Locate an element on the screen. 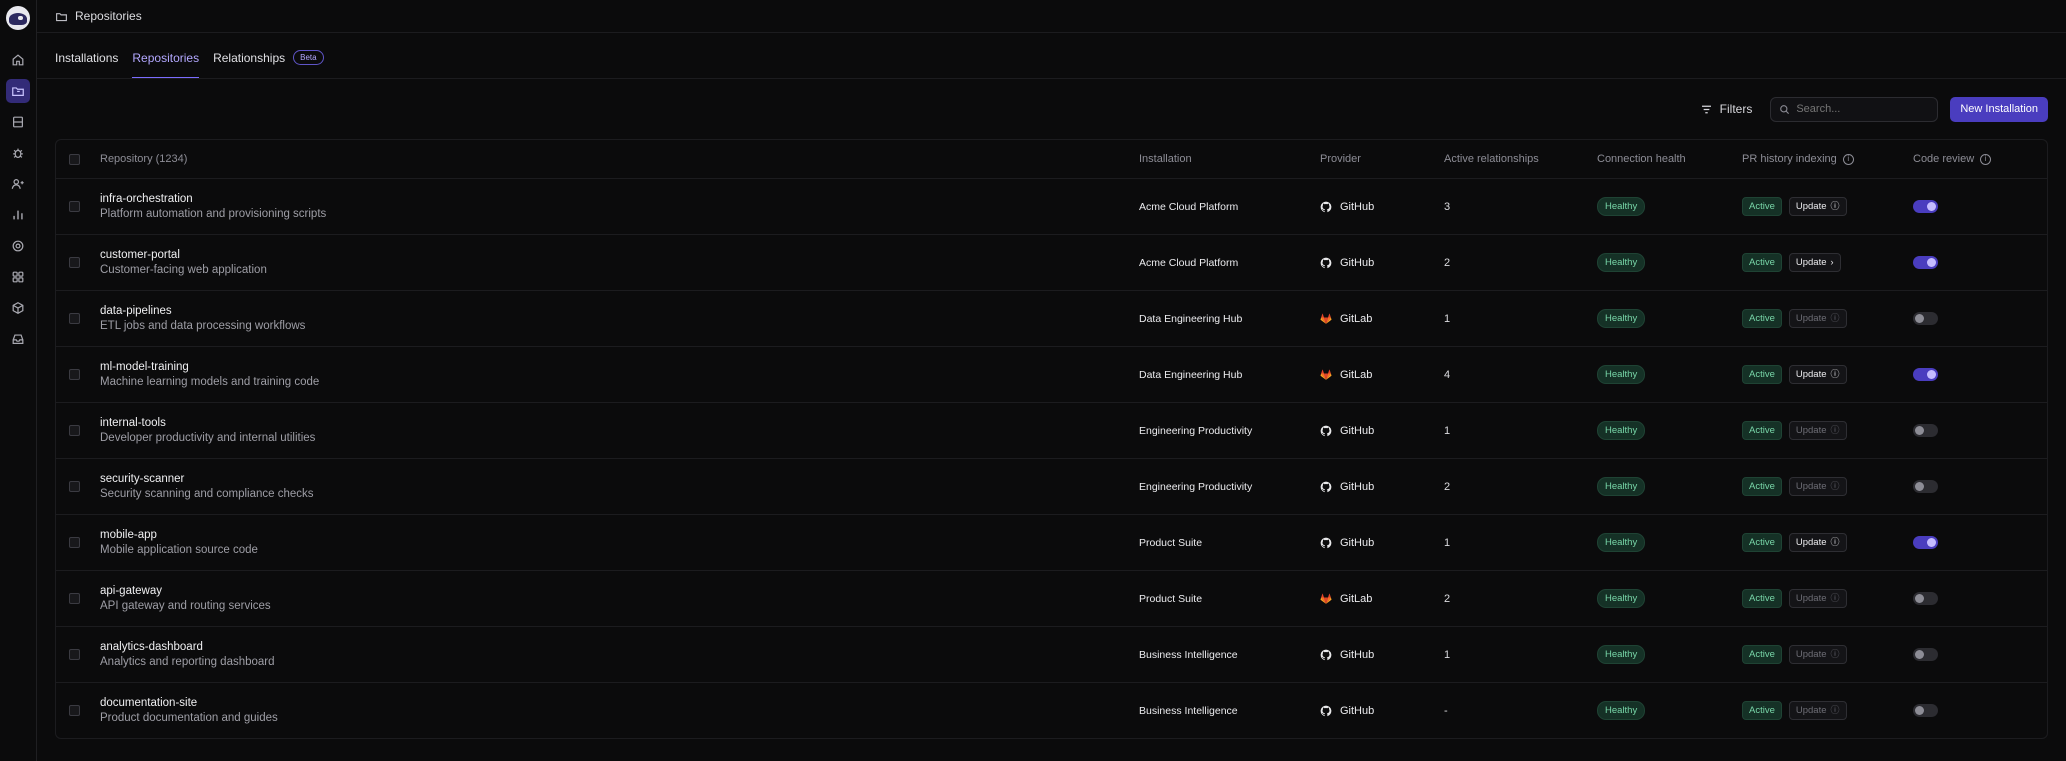 The width and height of the screenshot is (2066, 761). update-label: Update is located at coordinates (1811, 542).